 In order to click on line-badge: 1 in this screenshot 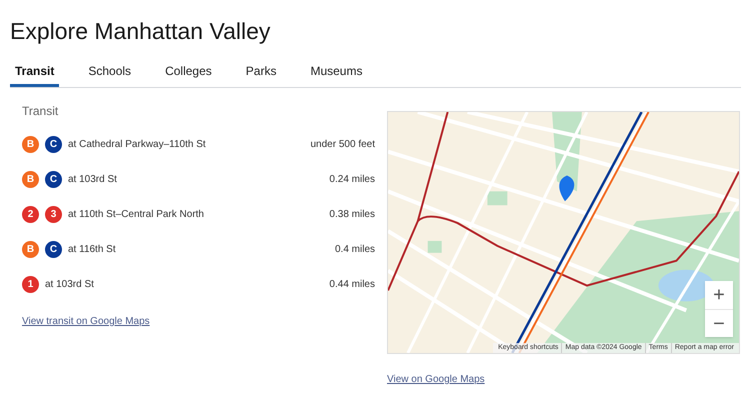, I will do `click(30, 284)`.